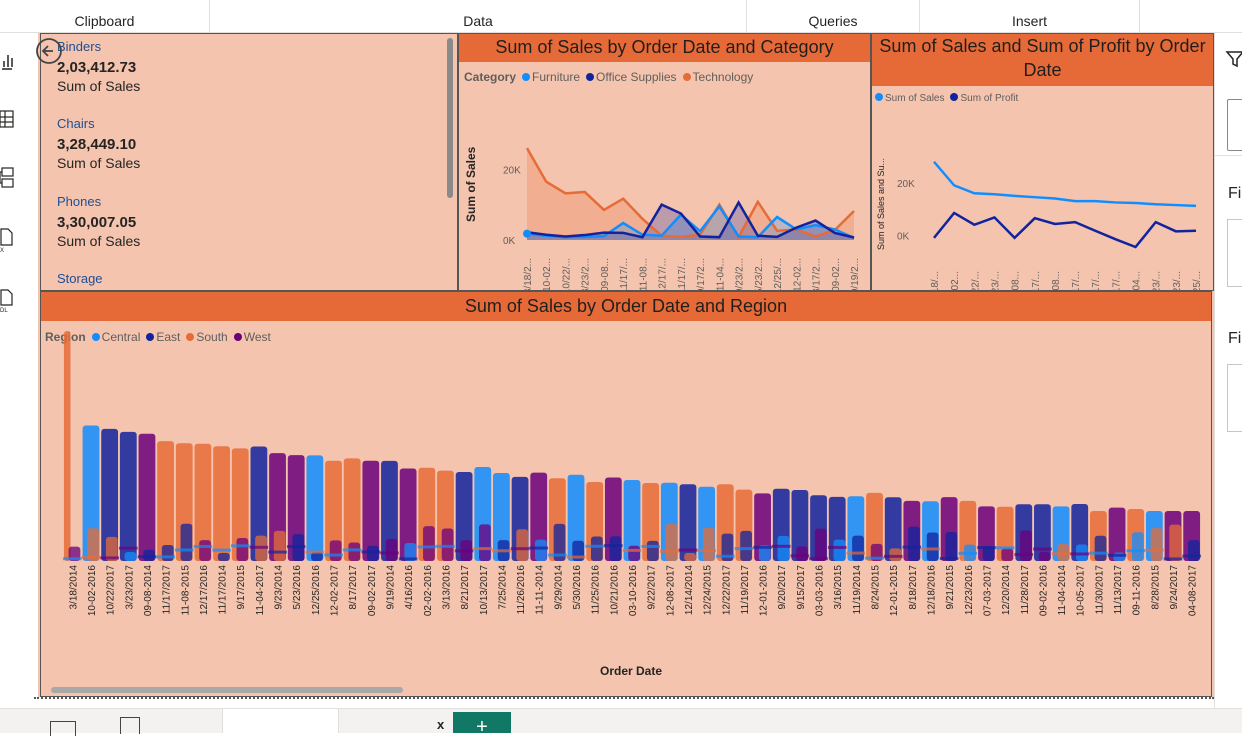  I want to click on x-tick-label: 11-08-2015, so click(185, 590).